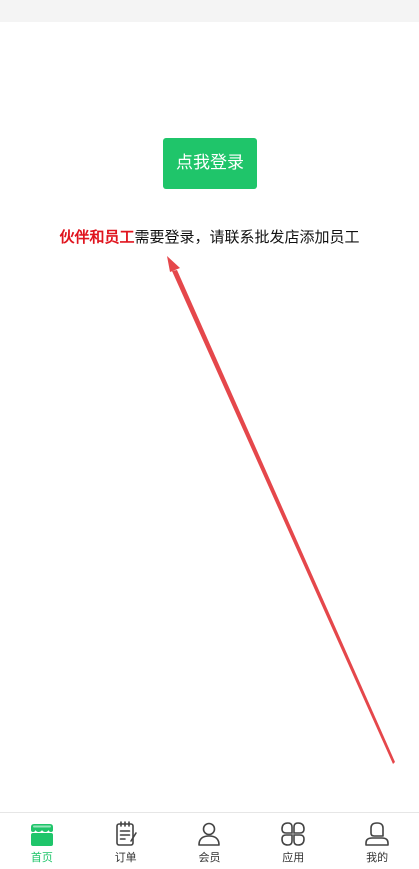  I want to click on status-bar, so click(209, 11).